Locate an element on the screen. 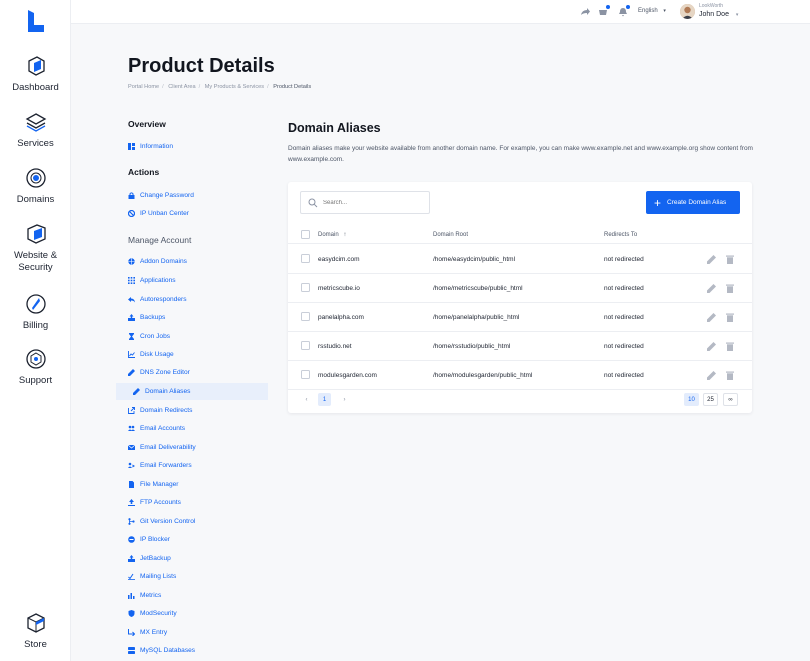 The height and width of the screenshot is (661, 810). create-domain-alias-button: + Create Domain Alias is located at coordinates (693, 202).